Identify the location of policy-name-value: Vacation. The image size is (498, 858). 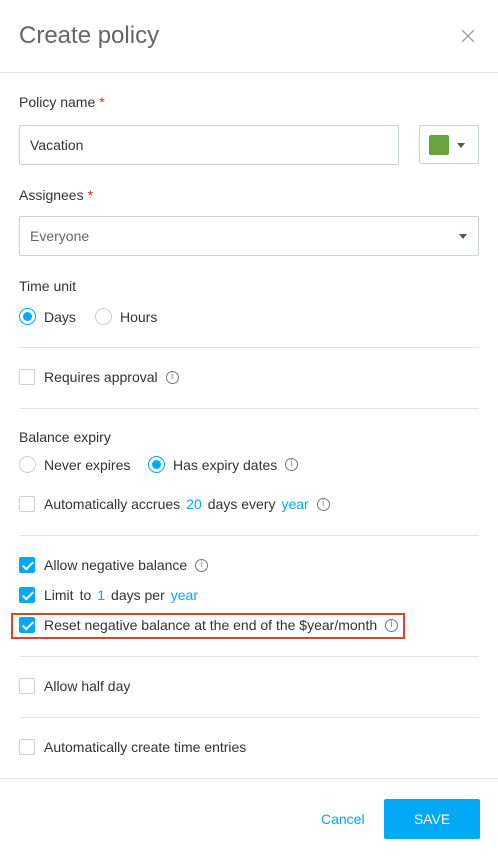
(57, 145).